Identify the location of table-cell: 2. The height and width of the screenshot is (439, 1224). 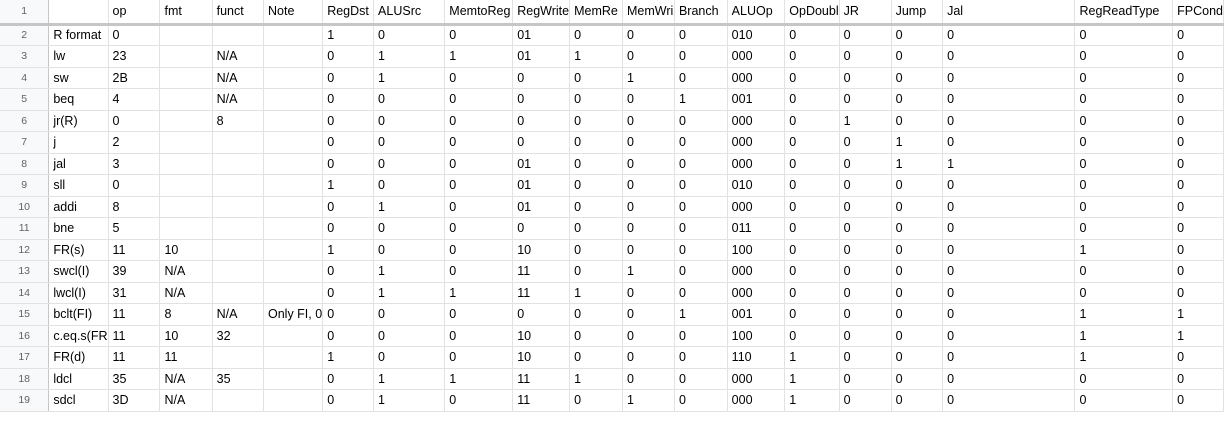
(134, 142).